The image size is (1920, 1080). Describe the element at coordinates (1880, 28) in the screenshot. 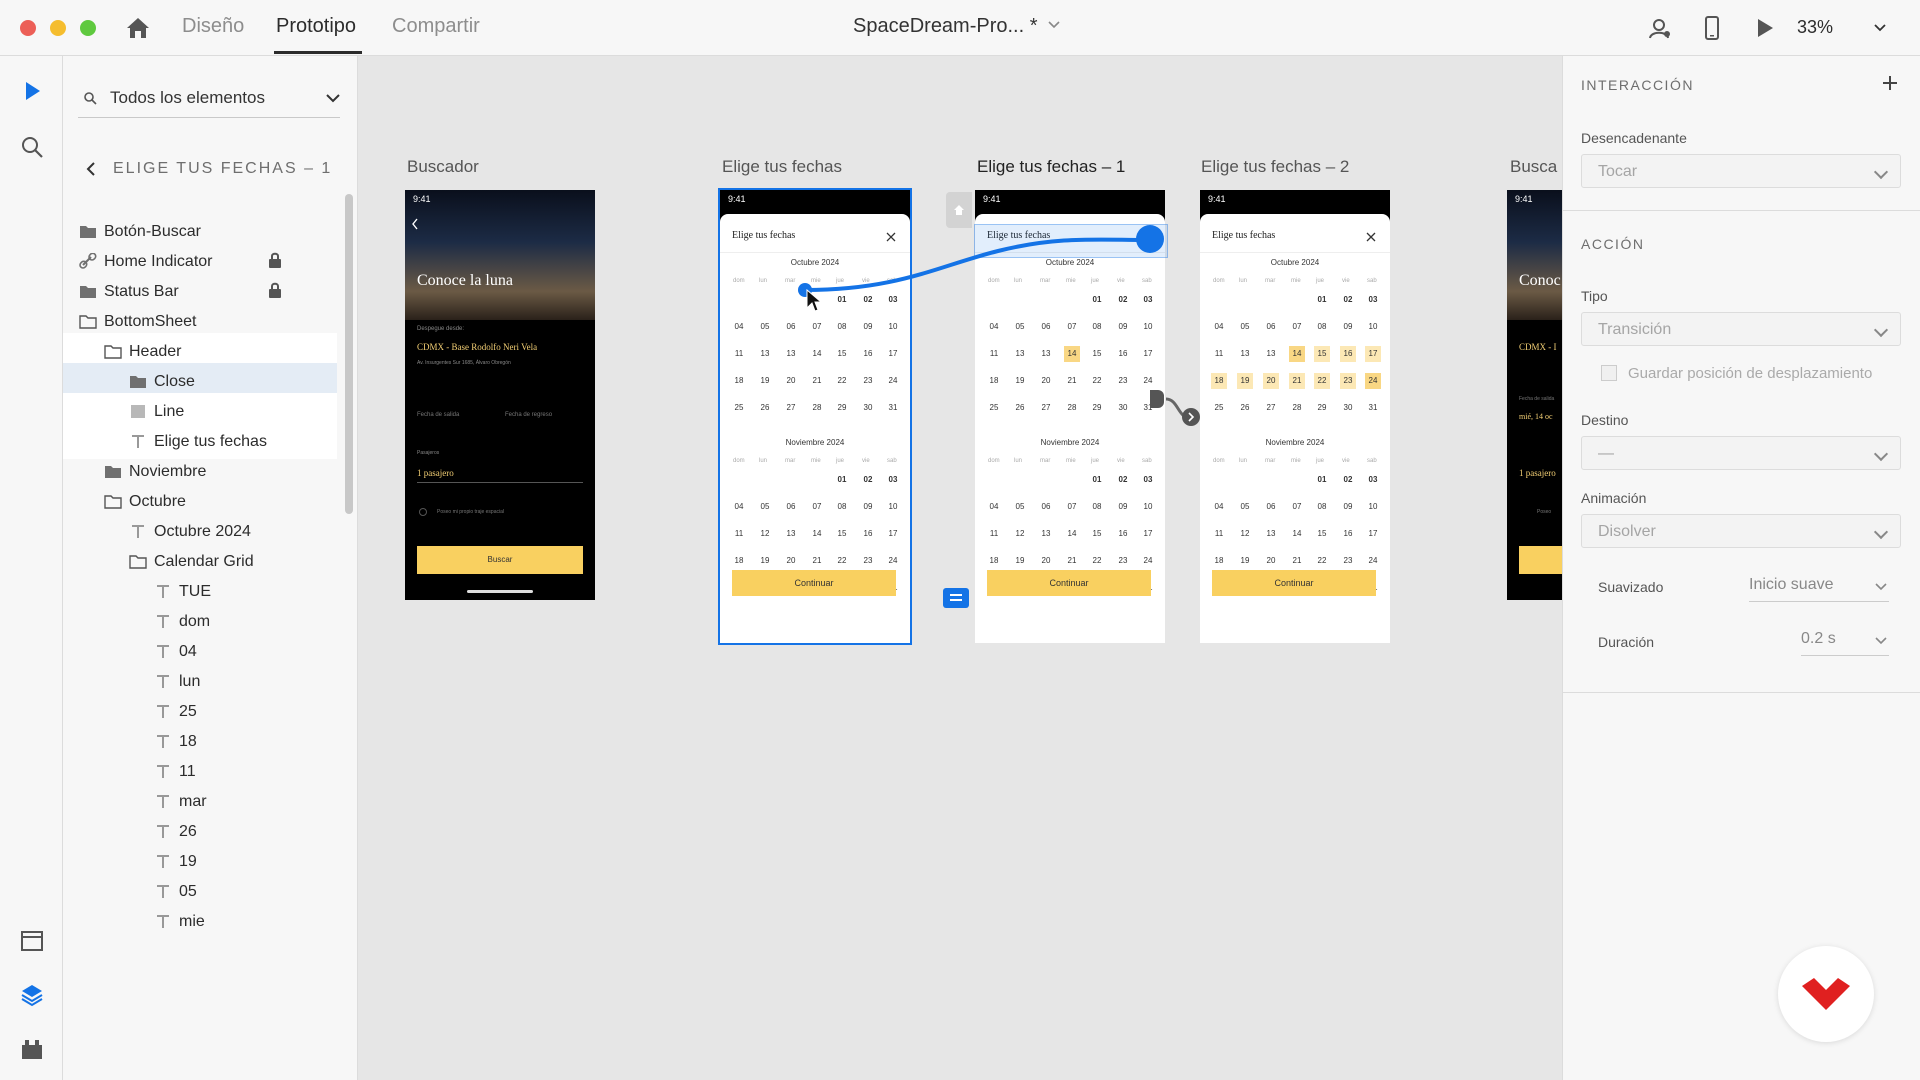

I see `zoom-chevron-icon` at that location.